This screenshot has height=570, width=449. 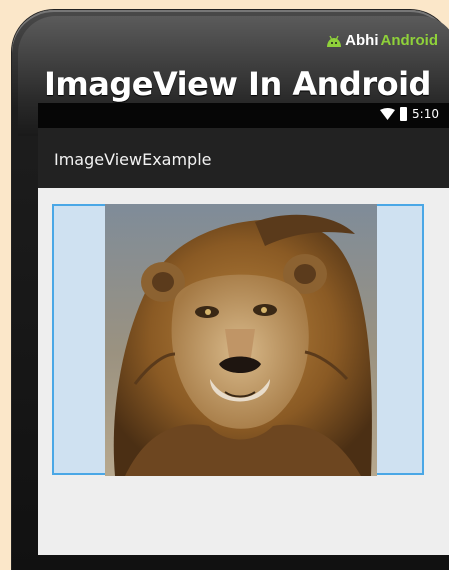 I want to click on android-icon, so click(x=334, y=41).